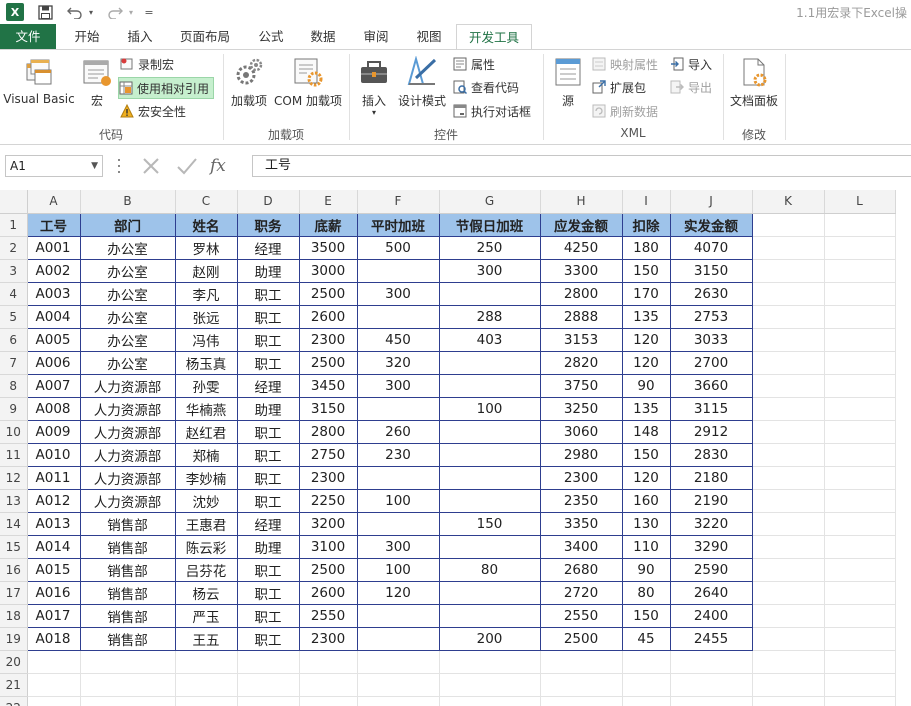 This screenshot has width=911, height=706. I want to click on data-cell: 沈妙, so click(206, 500).